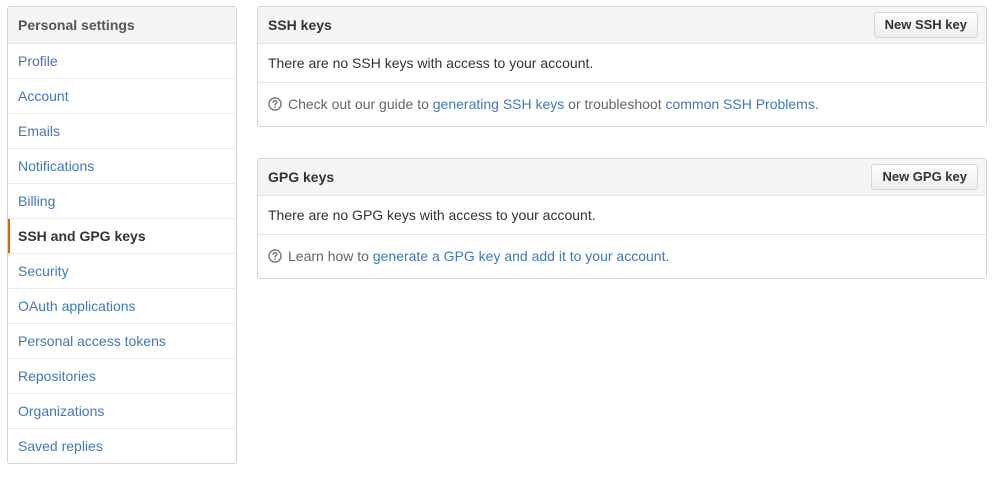  What do you see at coordinates (925, 25) in the screenshot?
I see `new-ssh-key-button: New SSH key` at bounding box center [925, 25].